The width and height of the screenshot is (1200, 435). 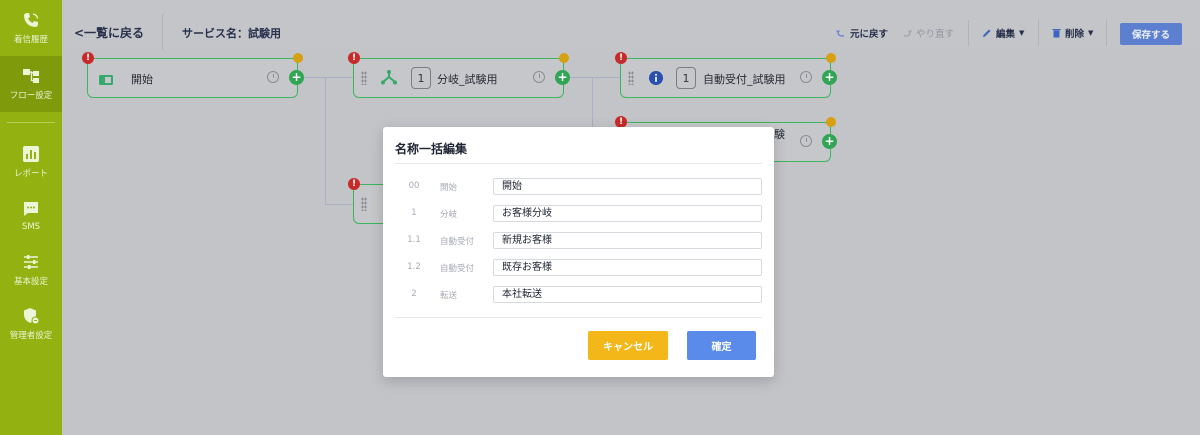 I want to click on row-type: 転送, so click(x=449, y=296).